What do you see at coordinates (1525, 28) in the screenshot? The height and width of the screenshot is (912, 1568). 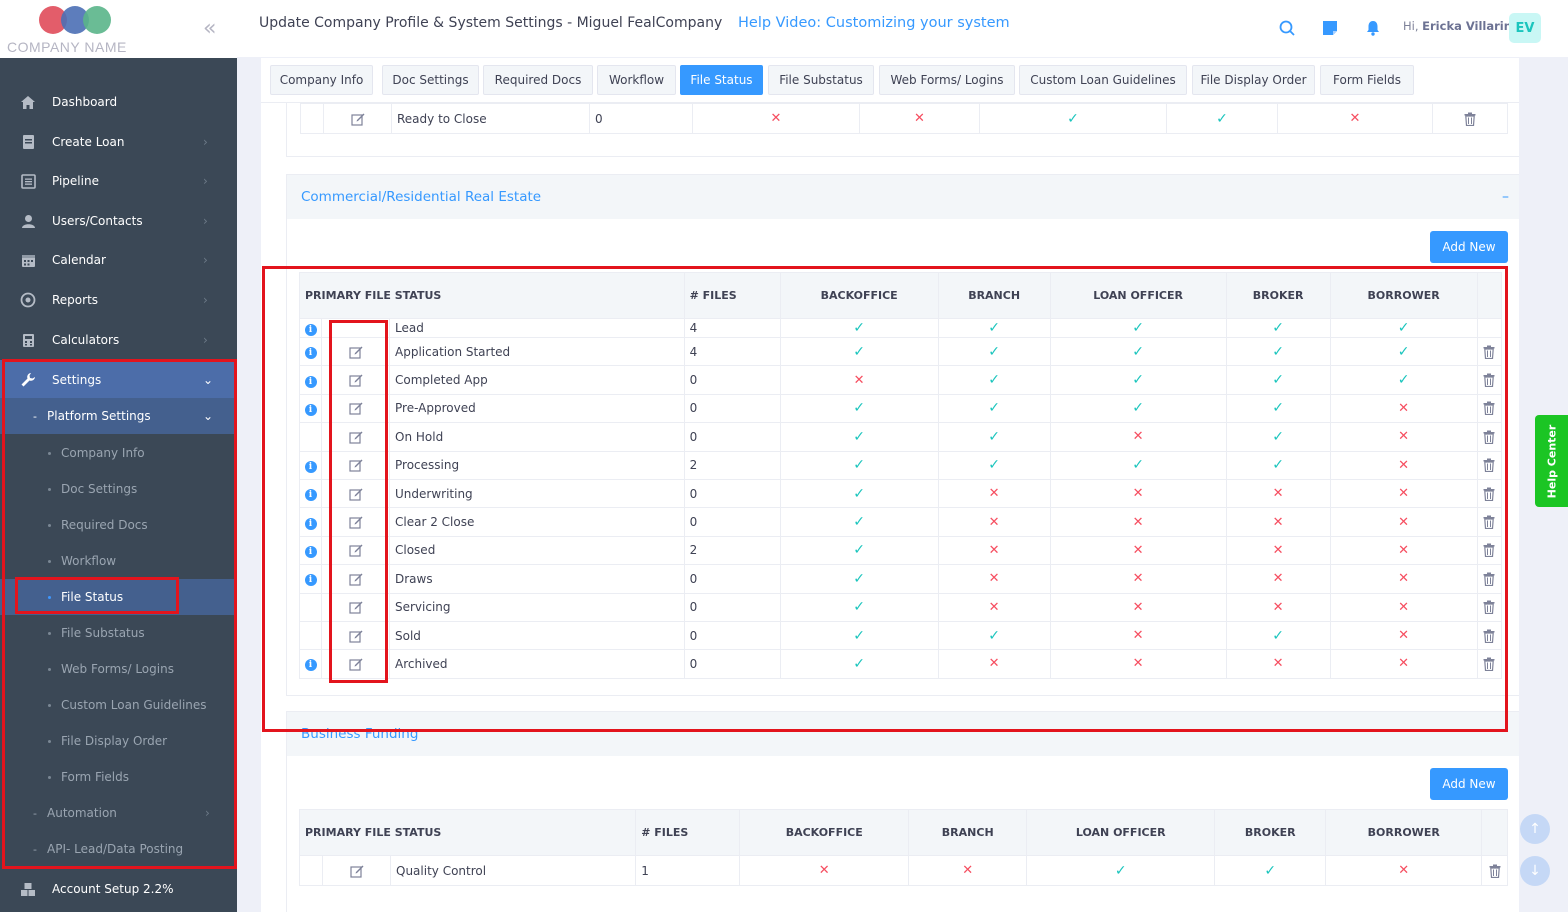 I see `avatar: EV` at bounding box center [1525, 28].